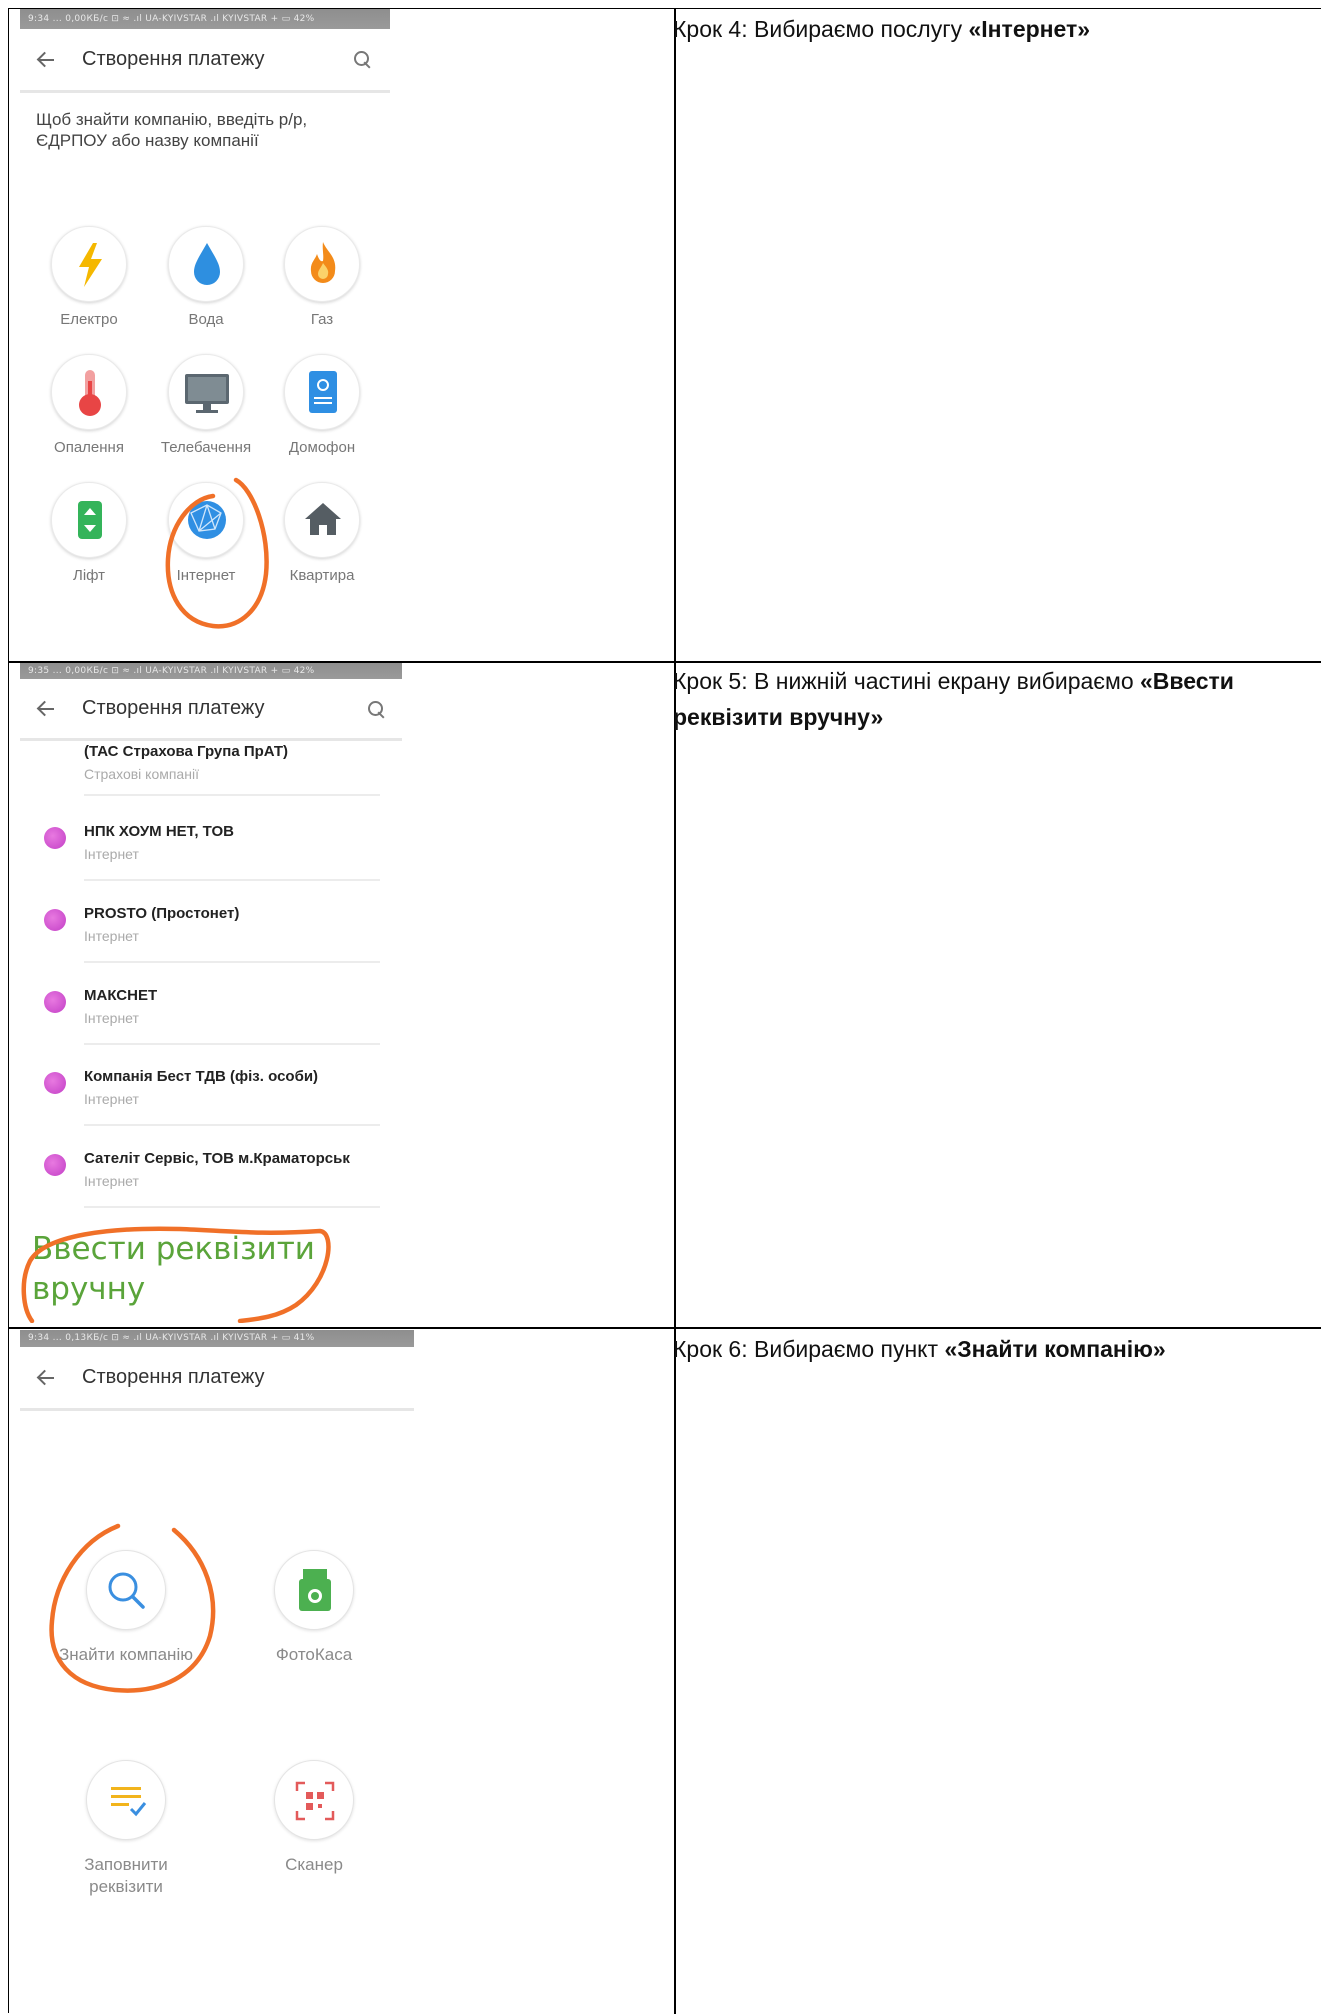 The image size is (1321, 2014). I want to click on find-company-option: Знайти компанію, so click(126, 1608).